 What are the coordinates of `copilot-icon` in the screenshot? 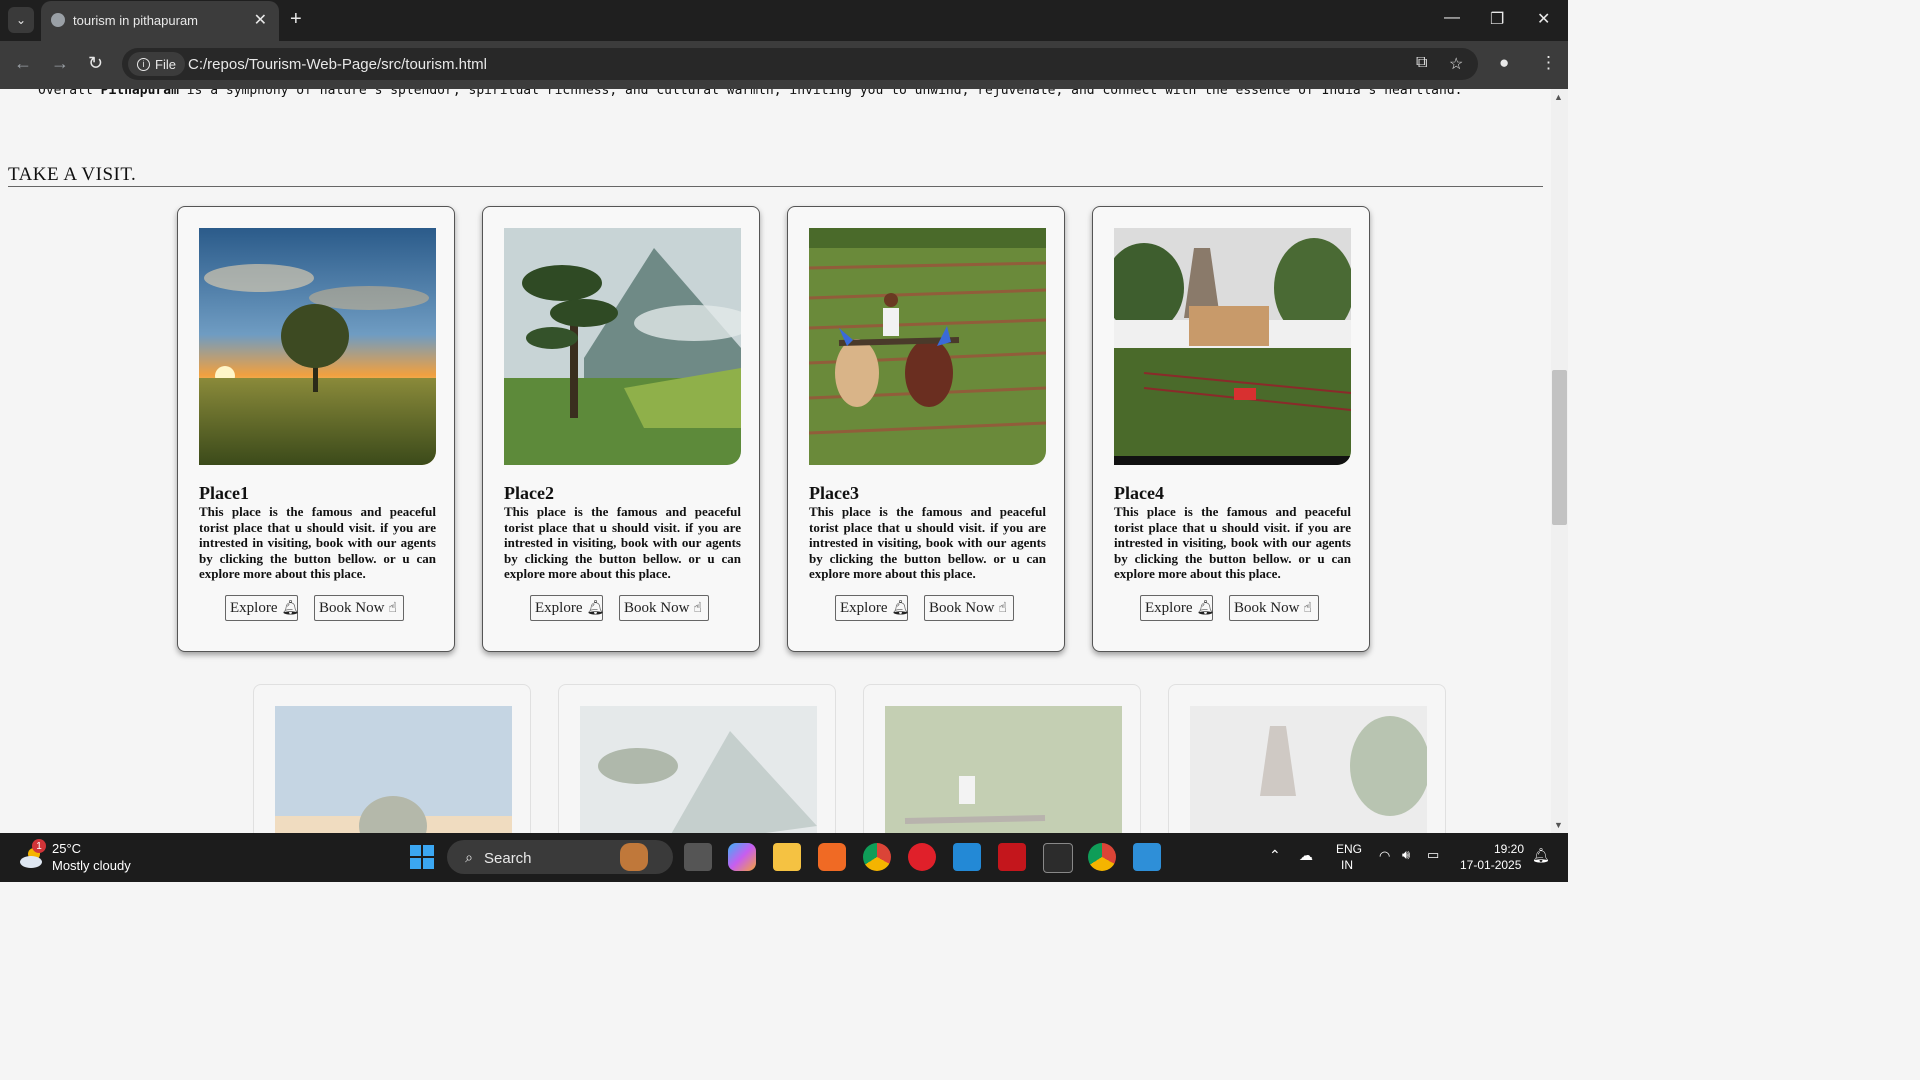 It's located at (742, 857).